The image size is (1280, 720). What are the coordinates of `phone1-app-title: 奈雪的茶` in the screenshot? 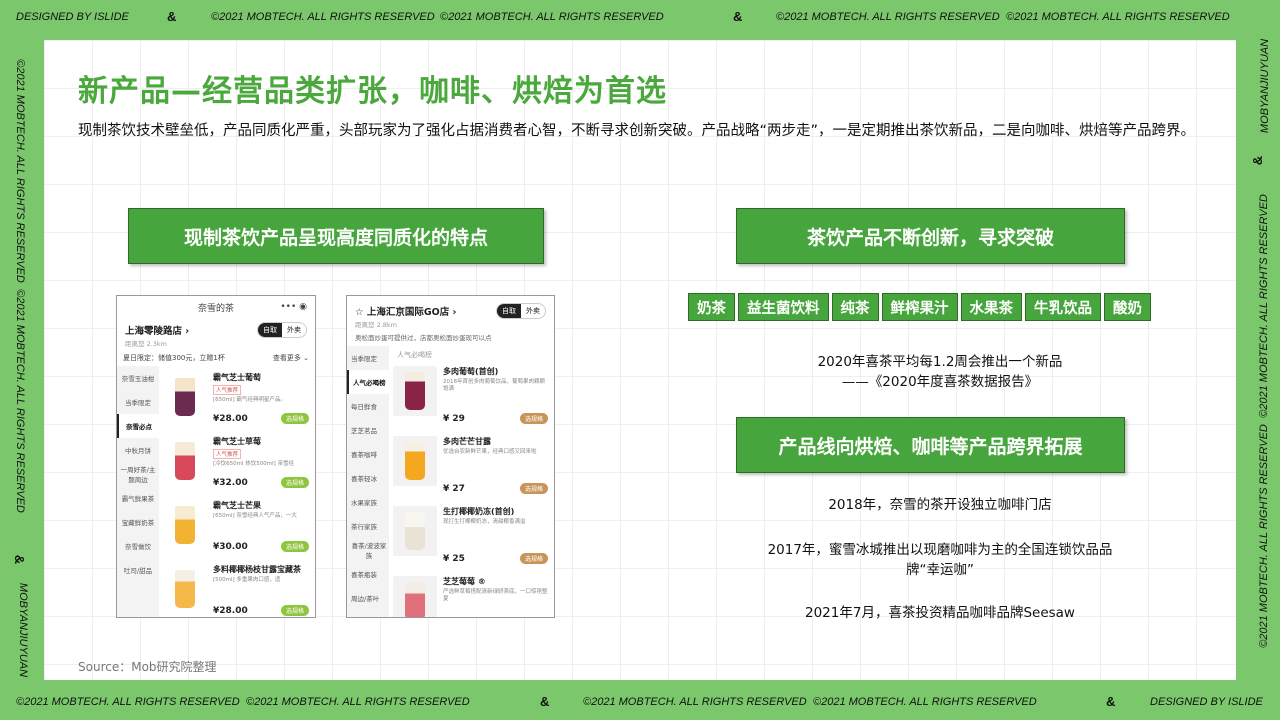 It's located at (215, 308).